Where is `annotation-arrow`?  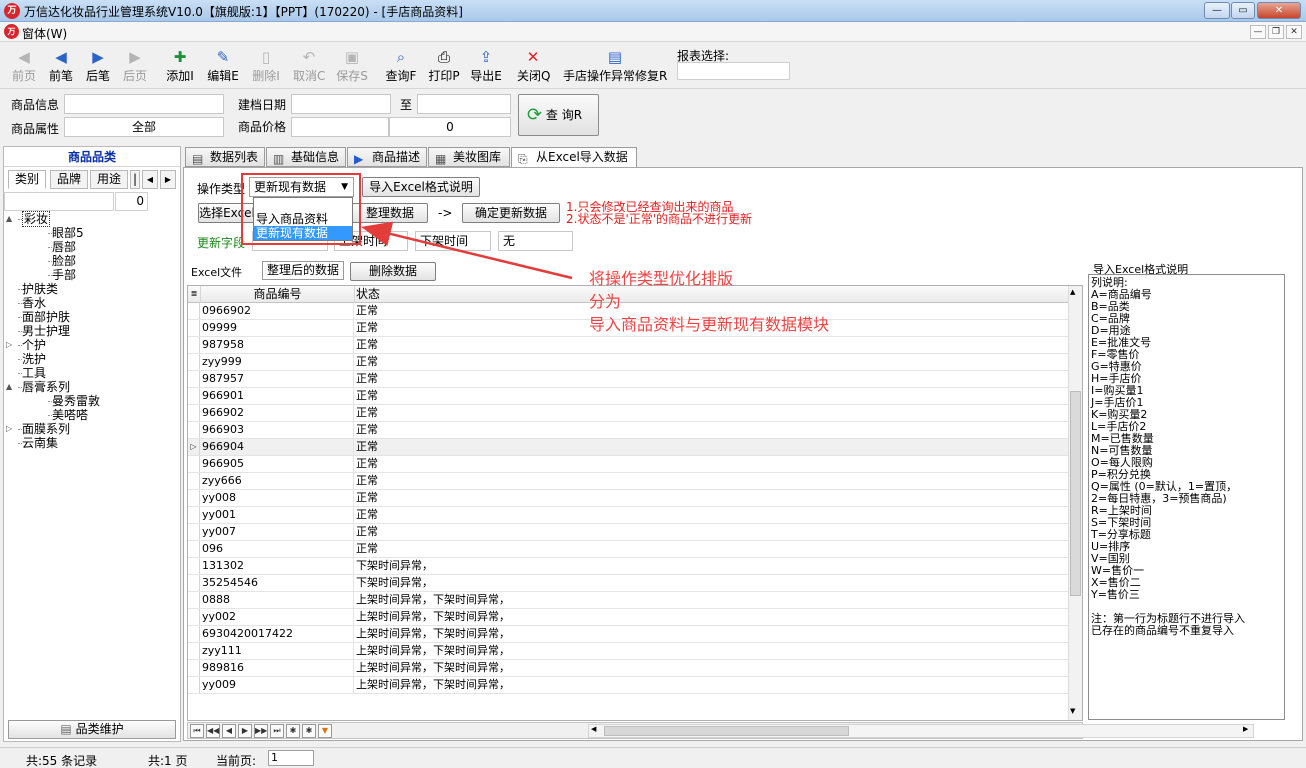
annotation-arrow is located at coordinates (467, 250).